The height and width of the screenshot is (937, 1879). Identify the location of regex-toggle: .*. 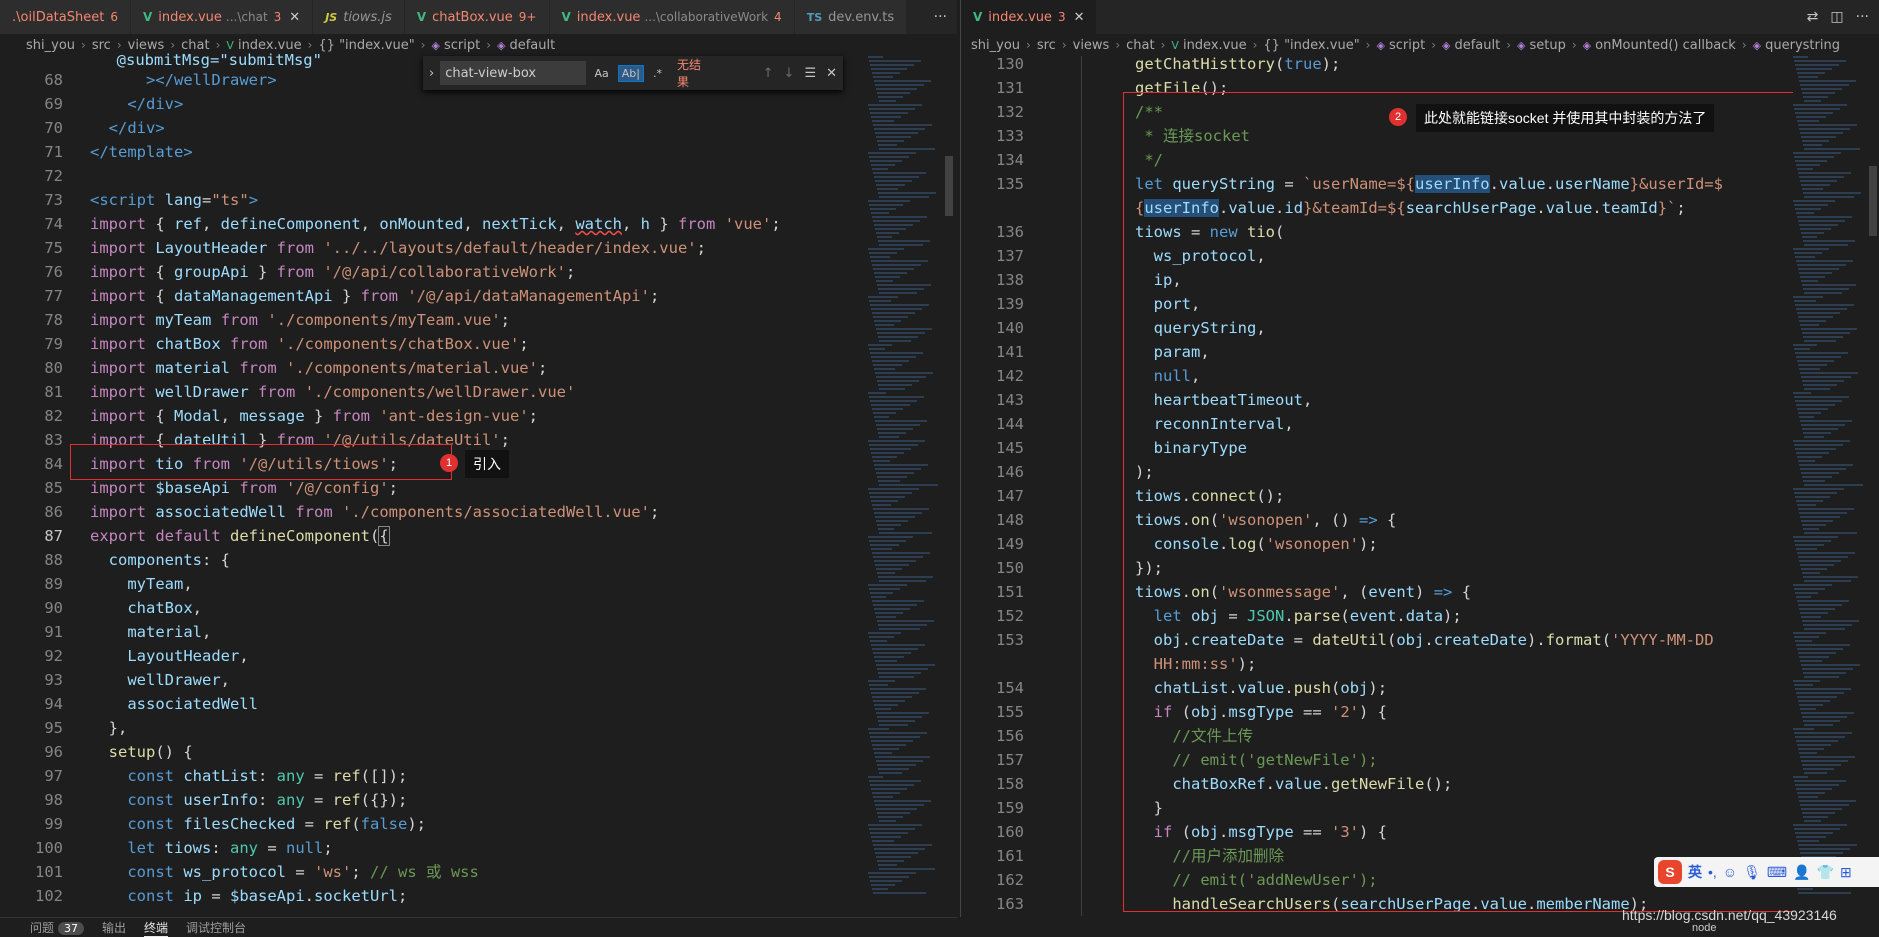
(657, 73).